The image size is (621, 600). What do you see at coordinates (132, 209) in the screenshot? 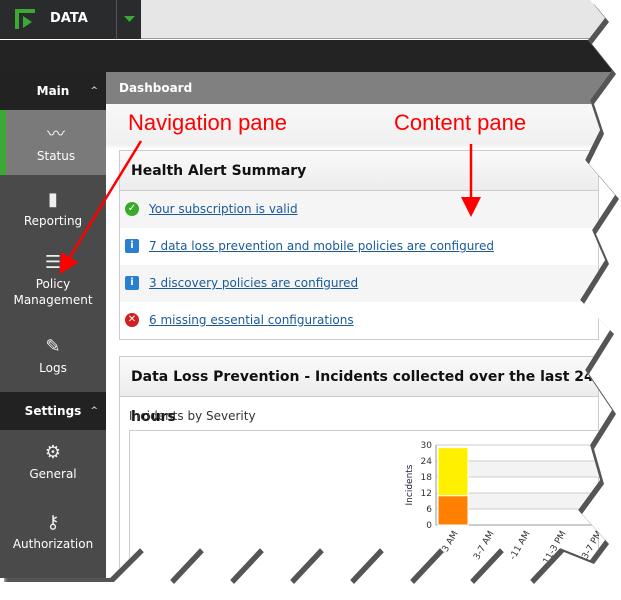
I see `check-icon: ✓` at bounding box center [132, 209].